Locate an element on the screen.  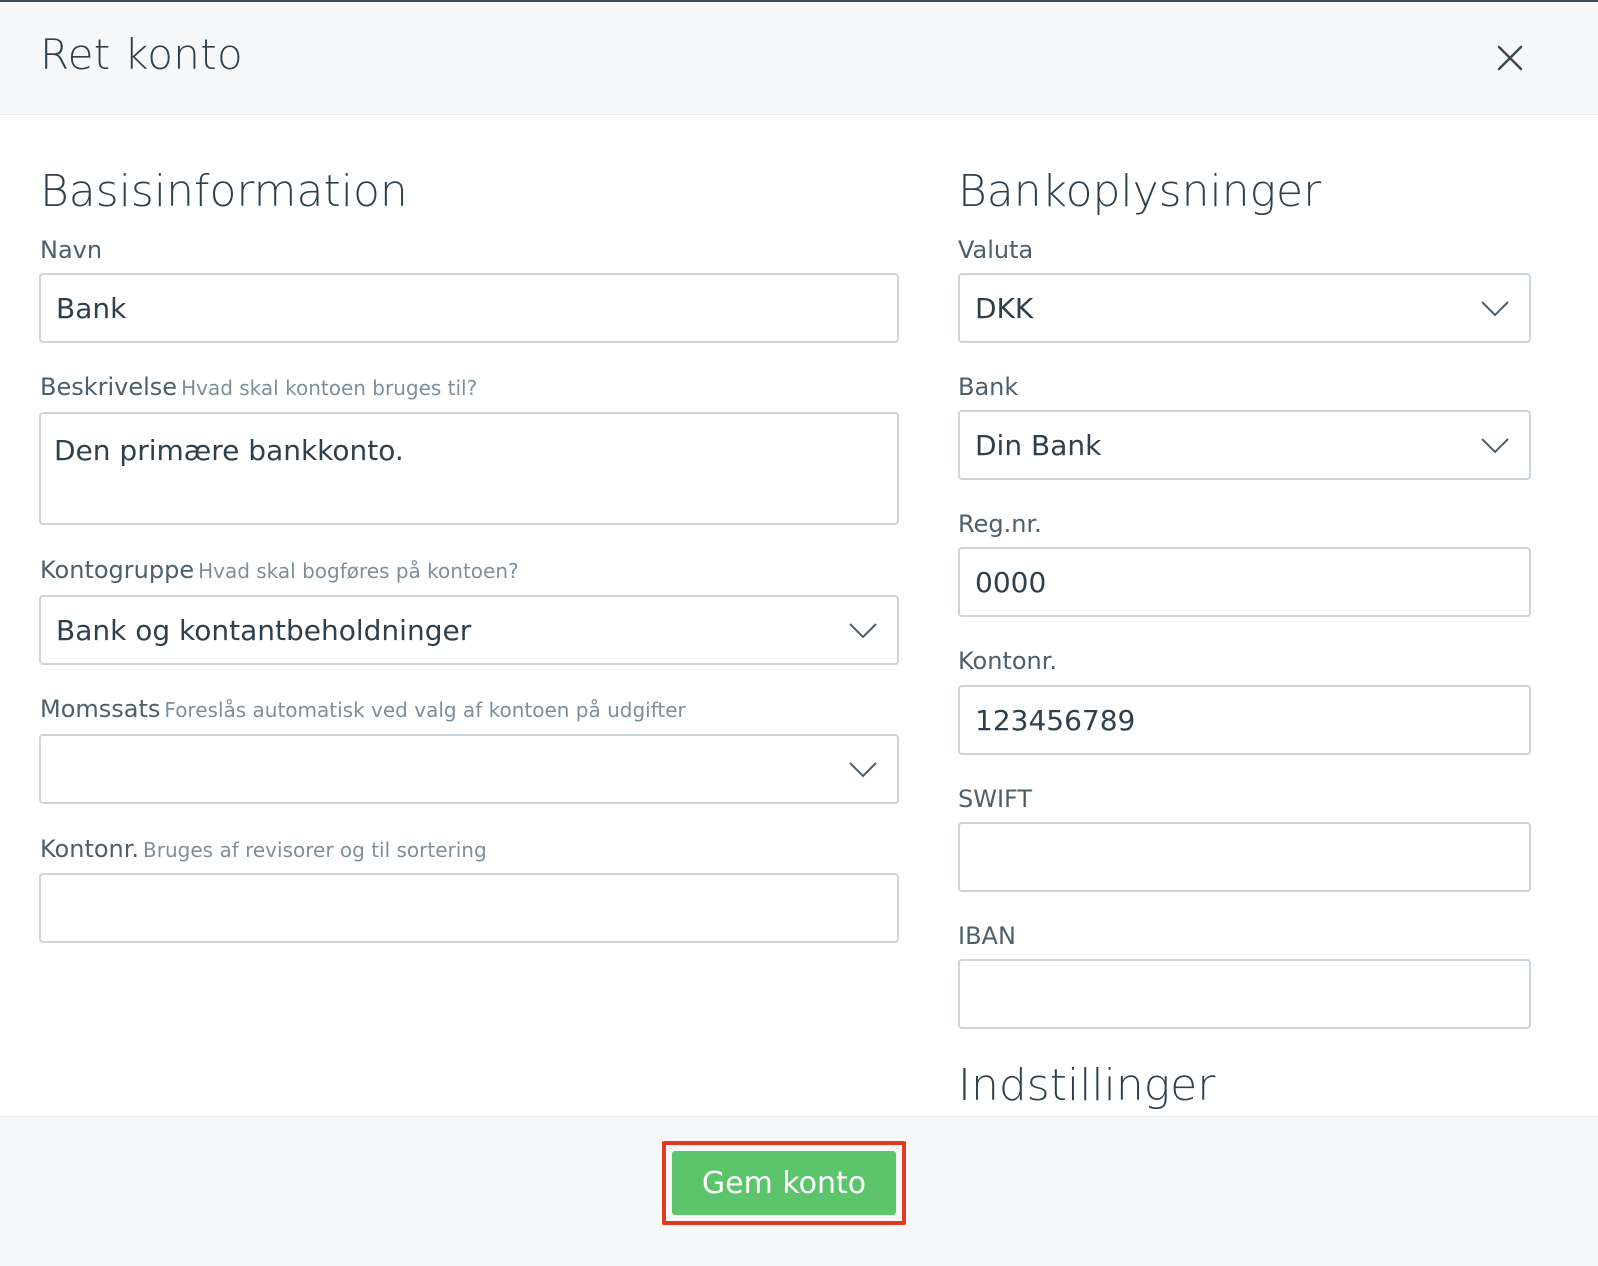
dialog-footer: Gem konto is located at coordinates (799, 1191).